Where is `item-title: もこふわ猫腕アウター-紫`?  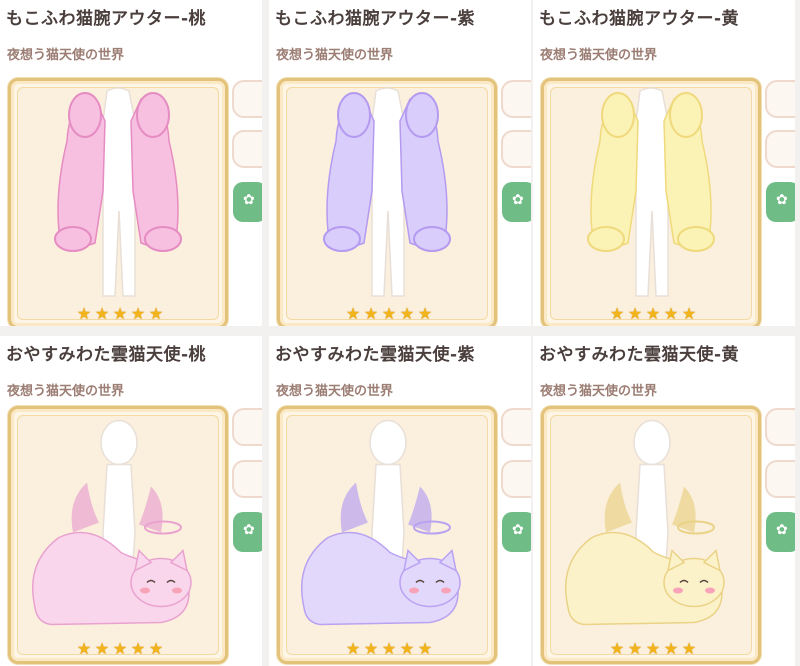
item-title: もこふわ猫腕アウター-紫 is located at coordinates (375, 19).